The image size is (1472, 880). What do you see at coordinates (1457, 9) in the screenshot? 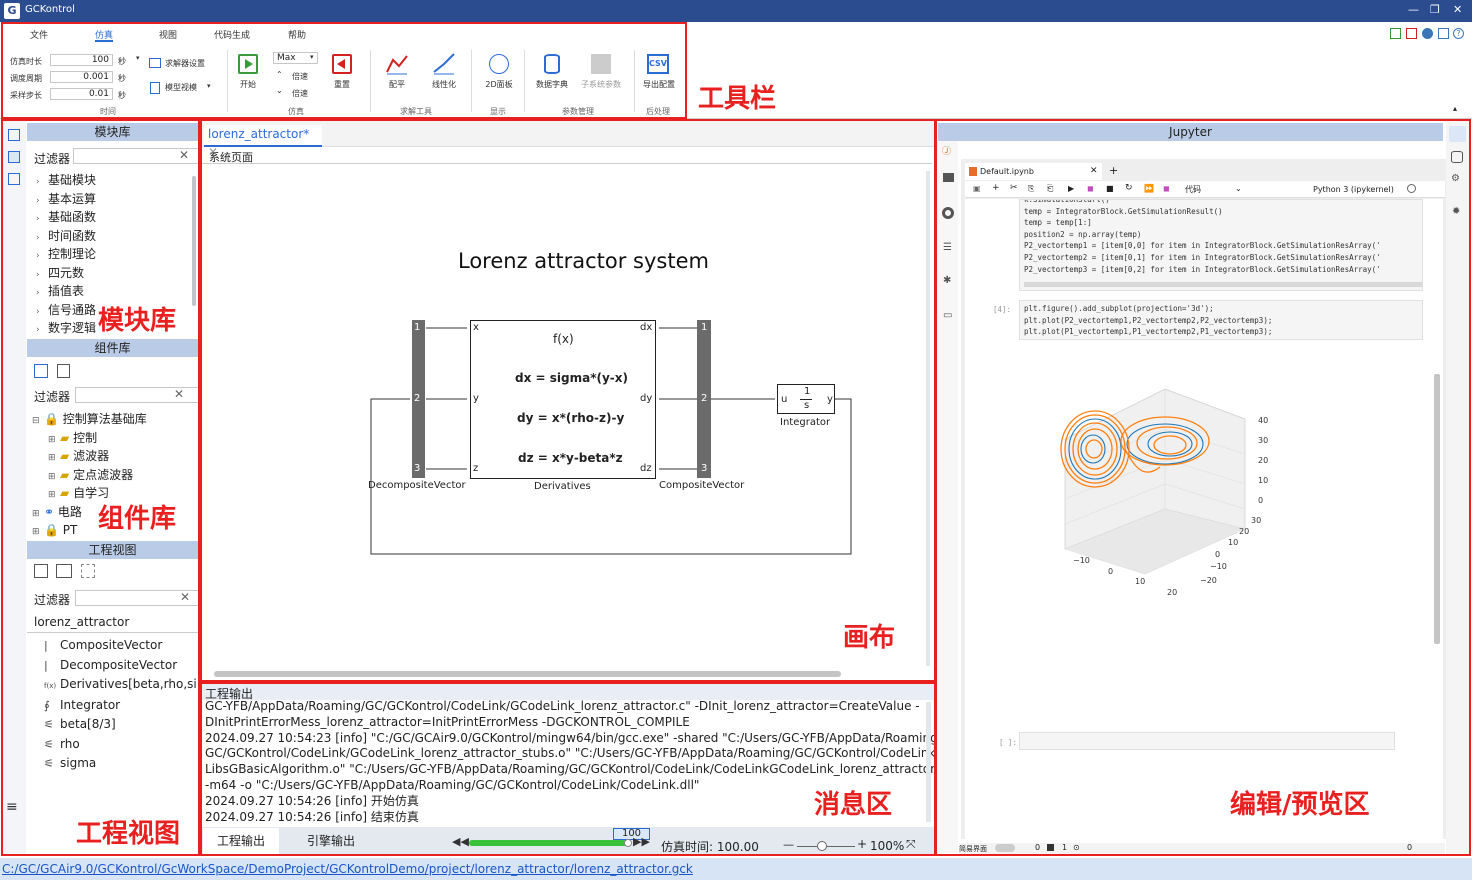
I see `close-button: ✕` at bounding box center [1457, 9].